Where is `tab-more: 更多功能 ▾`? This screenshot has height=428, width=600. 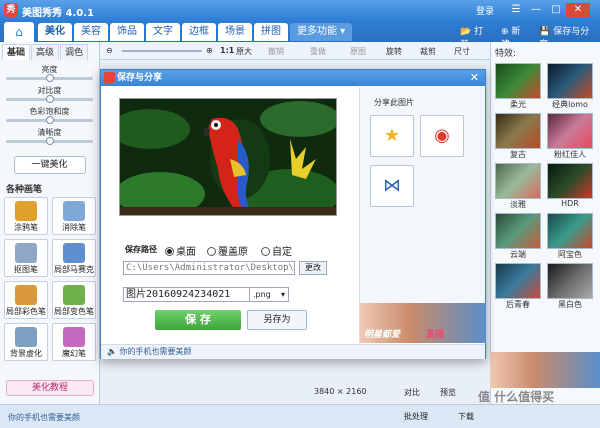
tab-more: 更多功能 ▾ is located at coordinates (321, 32).